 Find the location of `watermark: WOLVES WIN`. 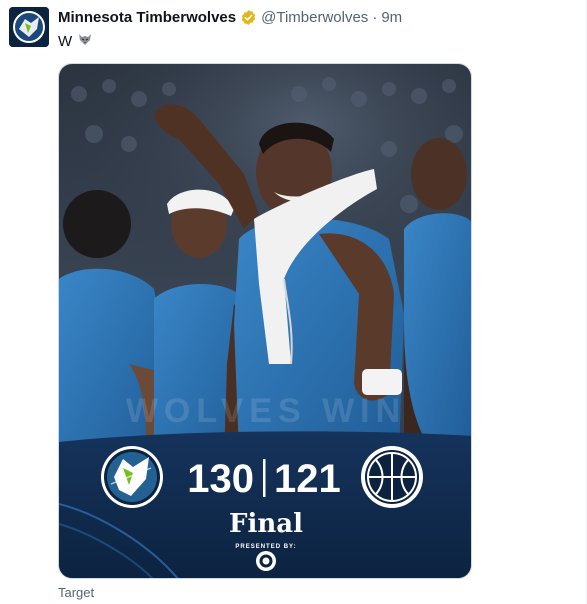

watermark: WOLVES WIN is located at coordinates (266, 411).